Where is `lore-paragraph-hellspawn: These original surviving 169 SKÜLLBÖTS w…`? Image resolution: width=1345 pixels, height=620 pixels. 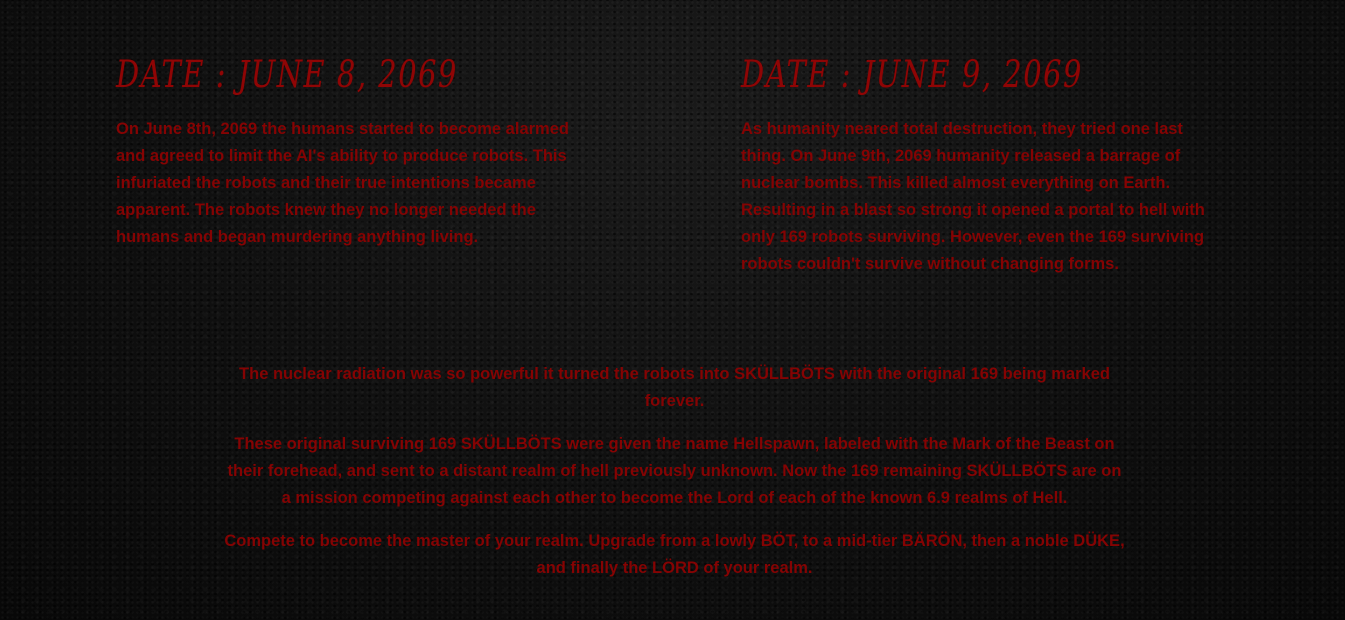 lore-paragraph-hellspawn: These original surviving 169 SKÜLLBÖTS w… is located at coordinates (674, 471).